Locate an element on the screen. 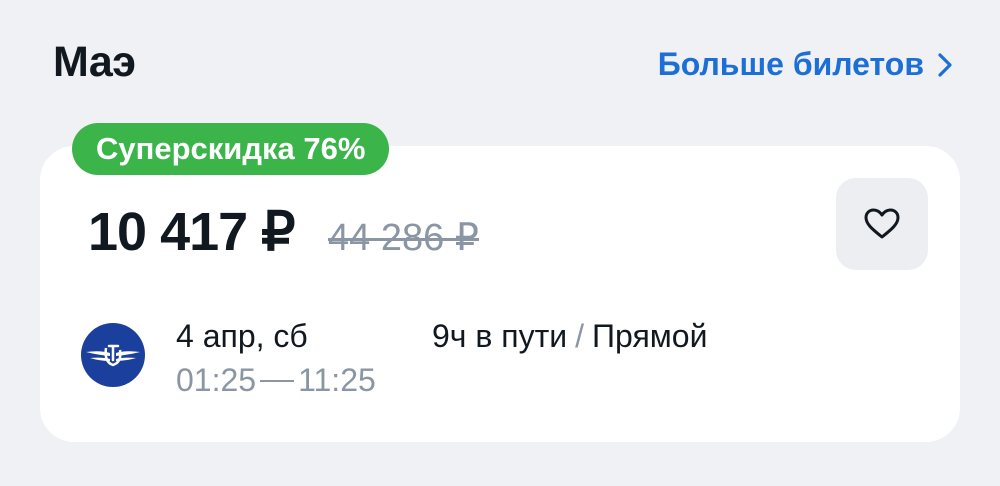  time-dash is located at coordinates (277, 380).